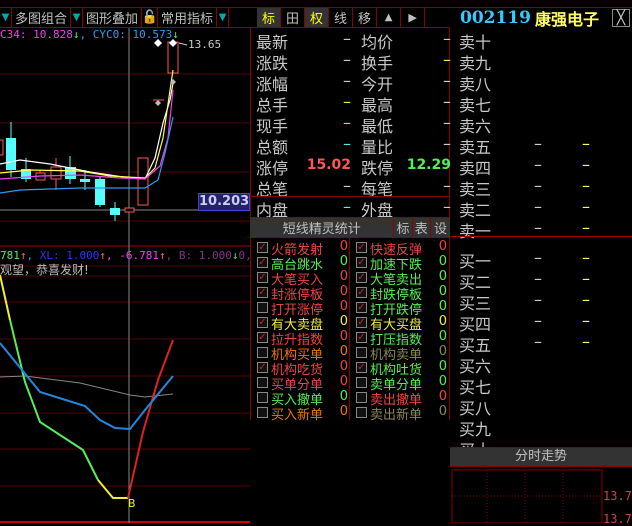 Image resolution: width=632 pixels, height=526 pixels. Describe the element at coordinates (341, 17) in the screenshot. I see `line-button: 线` at that location.